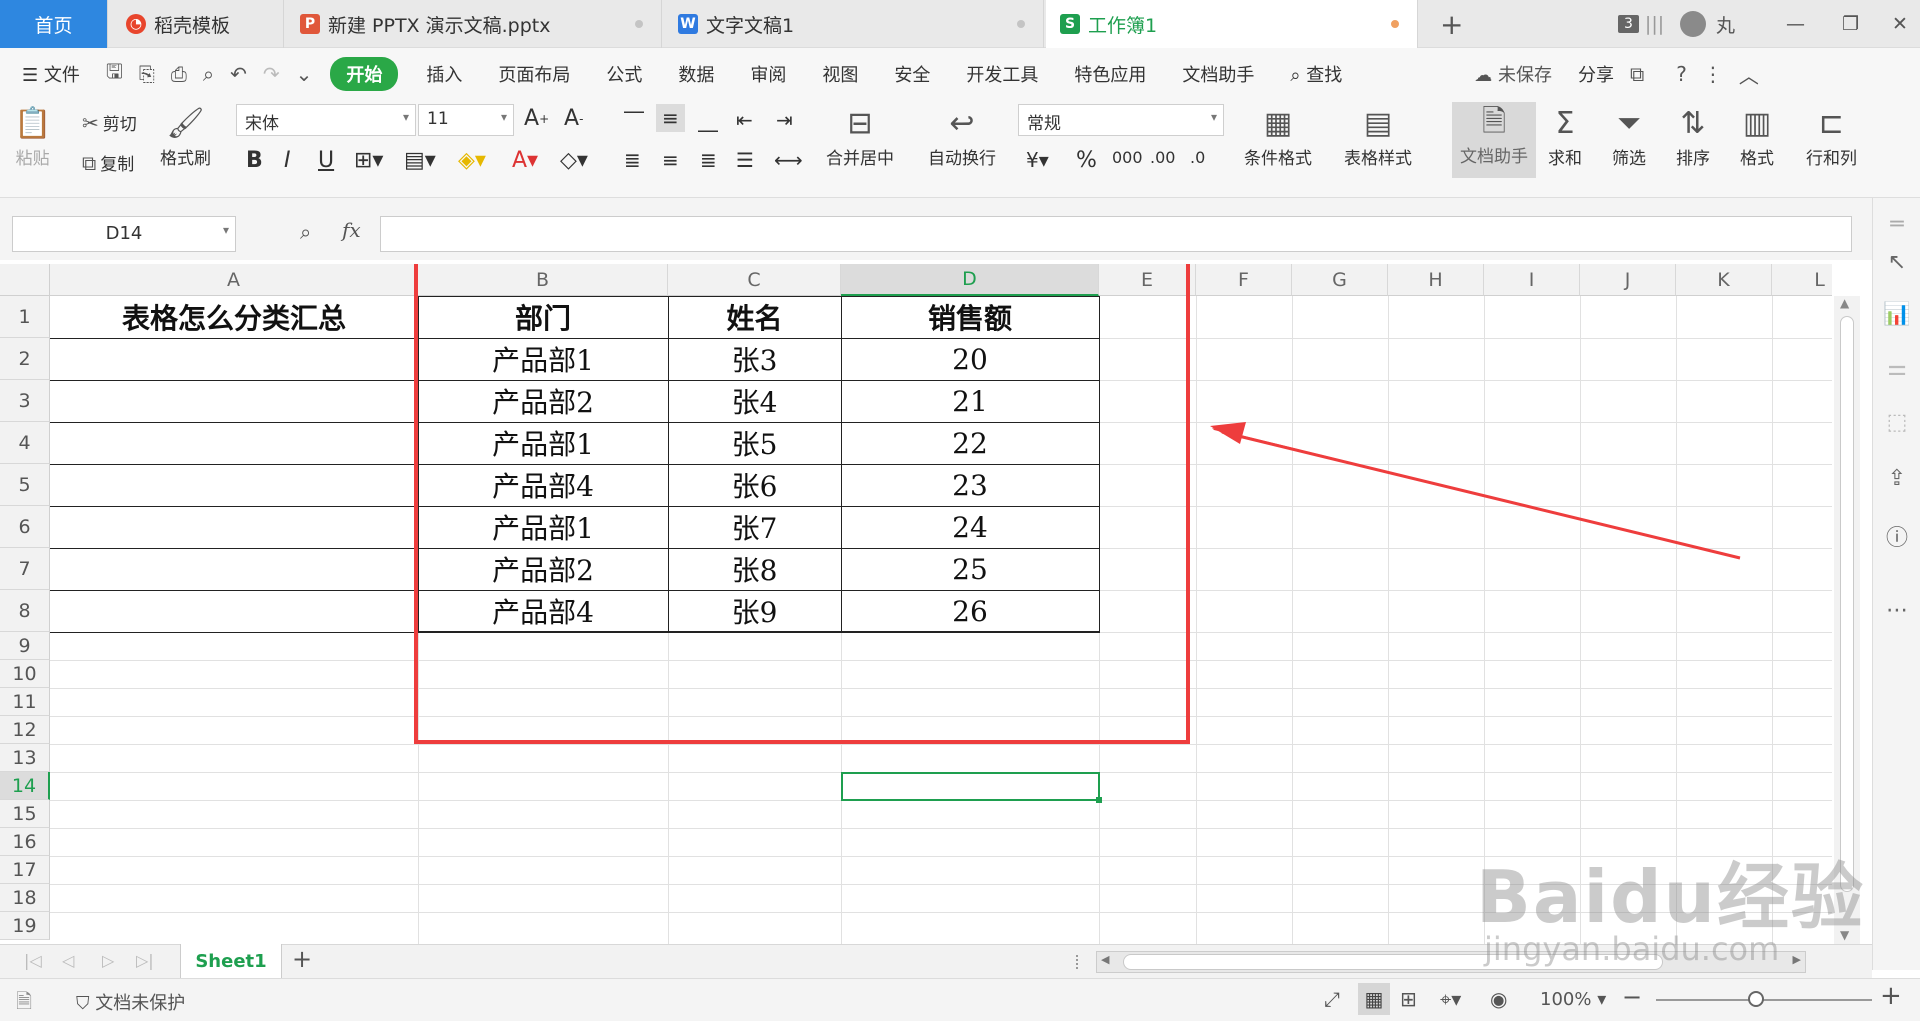  I want to click on font-grow-icon: A +, so click(536, 118).